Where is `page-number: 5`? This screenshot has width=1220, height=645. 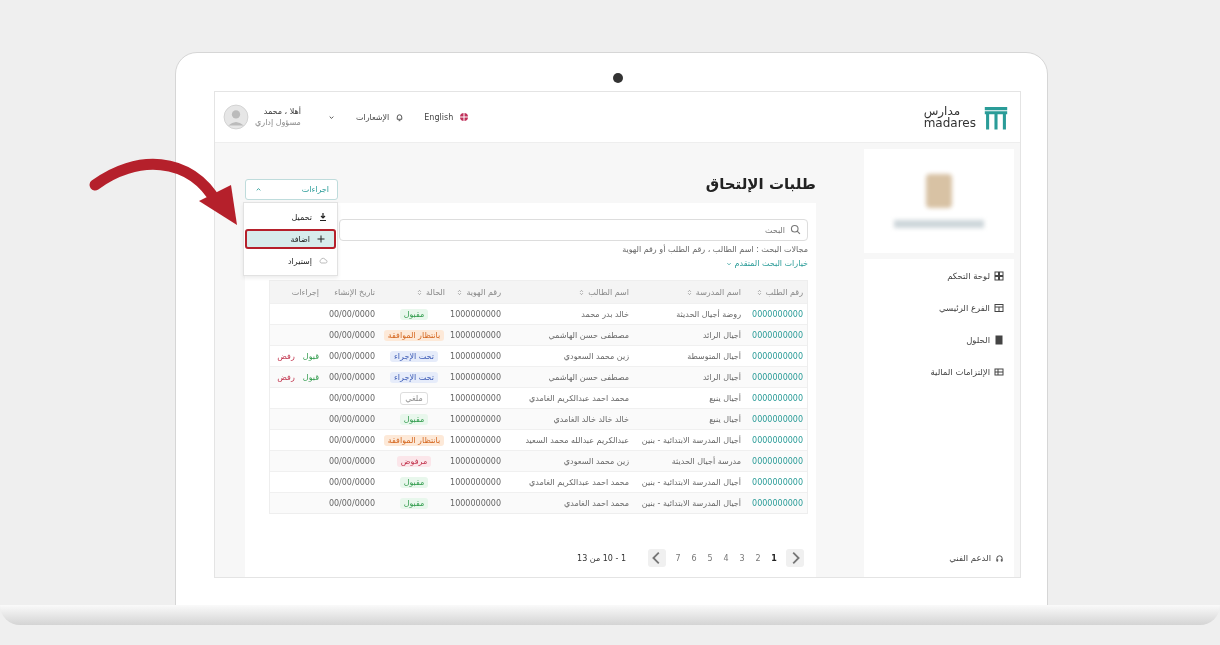 page-number: 5 is located at coordinates (710, 558).